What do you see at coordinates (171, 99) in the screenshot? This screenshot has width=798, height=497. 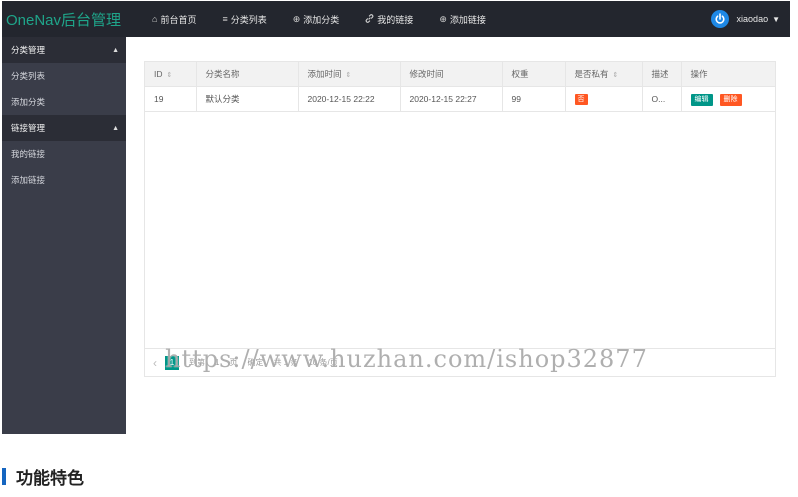 I see `cell-id: 19` at bounding box center [171, 99].